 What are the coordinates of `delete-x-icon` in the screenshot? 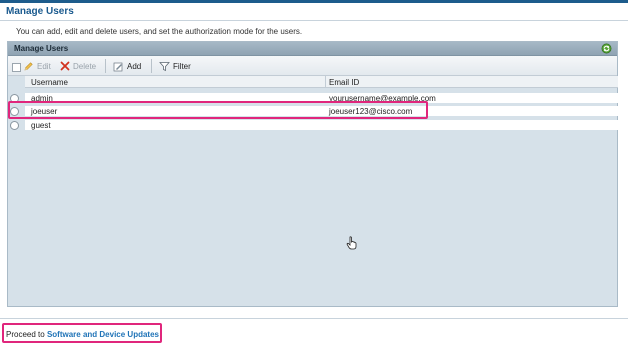 It's located at (65, 66).